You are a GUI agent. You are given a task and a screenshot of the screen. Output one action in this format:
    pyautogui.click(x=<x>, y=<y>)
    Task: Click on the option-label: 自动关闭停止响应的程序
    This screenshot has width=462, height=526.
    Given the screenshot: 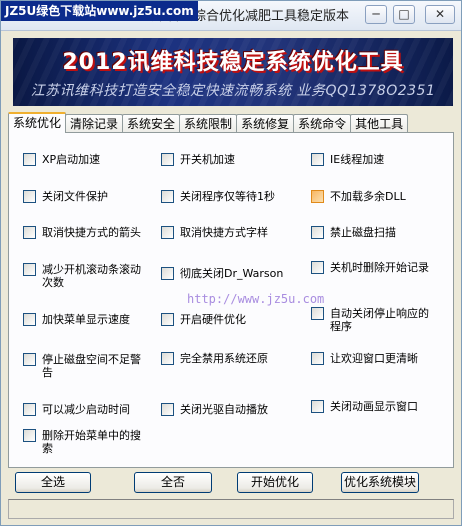 What is the action you would take?
    pyautogui.click(x=379, y=320)
    